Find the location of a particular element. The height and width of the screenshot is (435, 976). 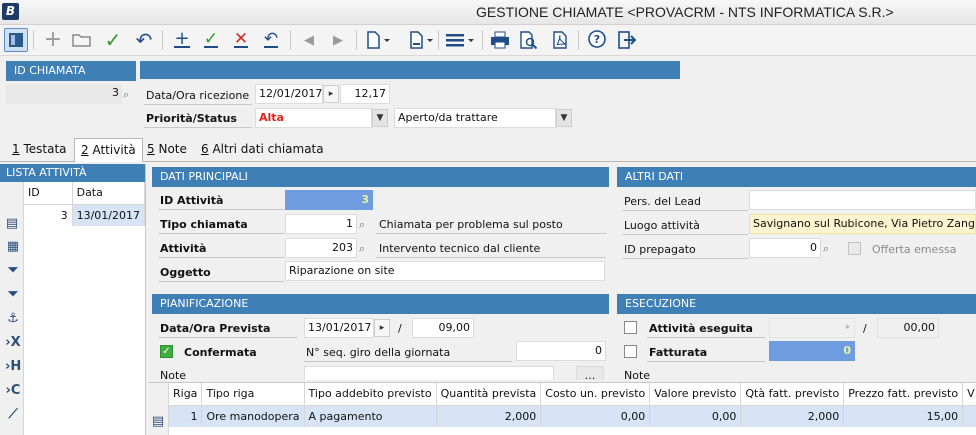

prevista-time-field: 09,00 is located at coordinates (443, 328).